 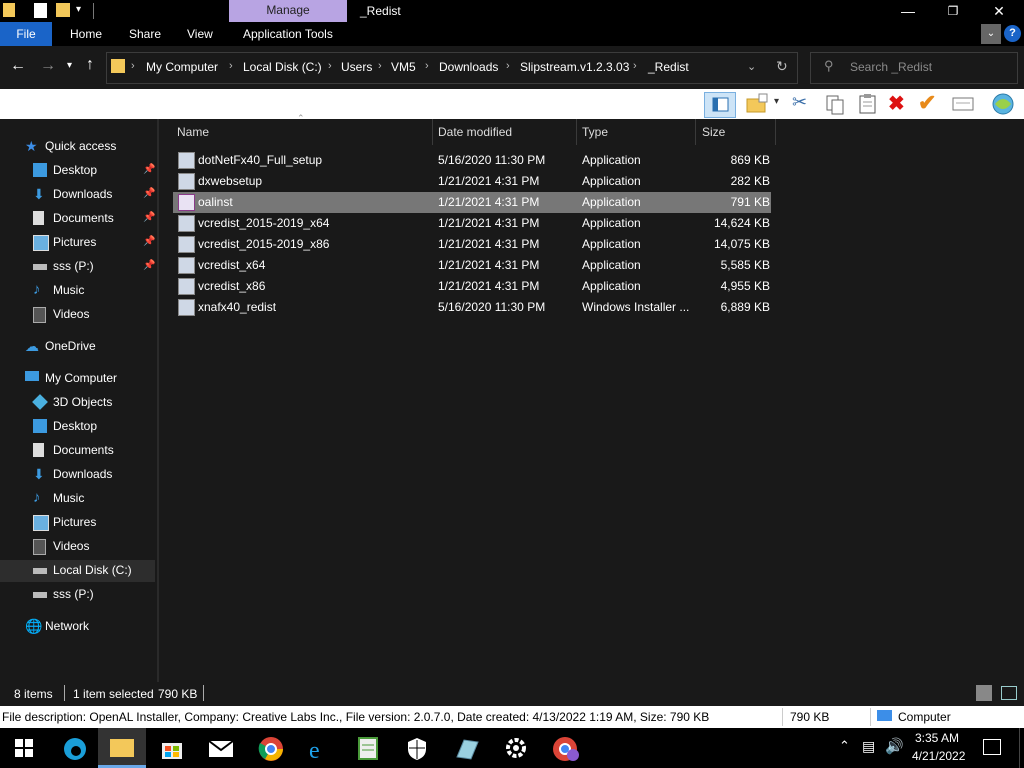 I want to click on taskbar-notepad, so click(x=368, y=749).